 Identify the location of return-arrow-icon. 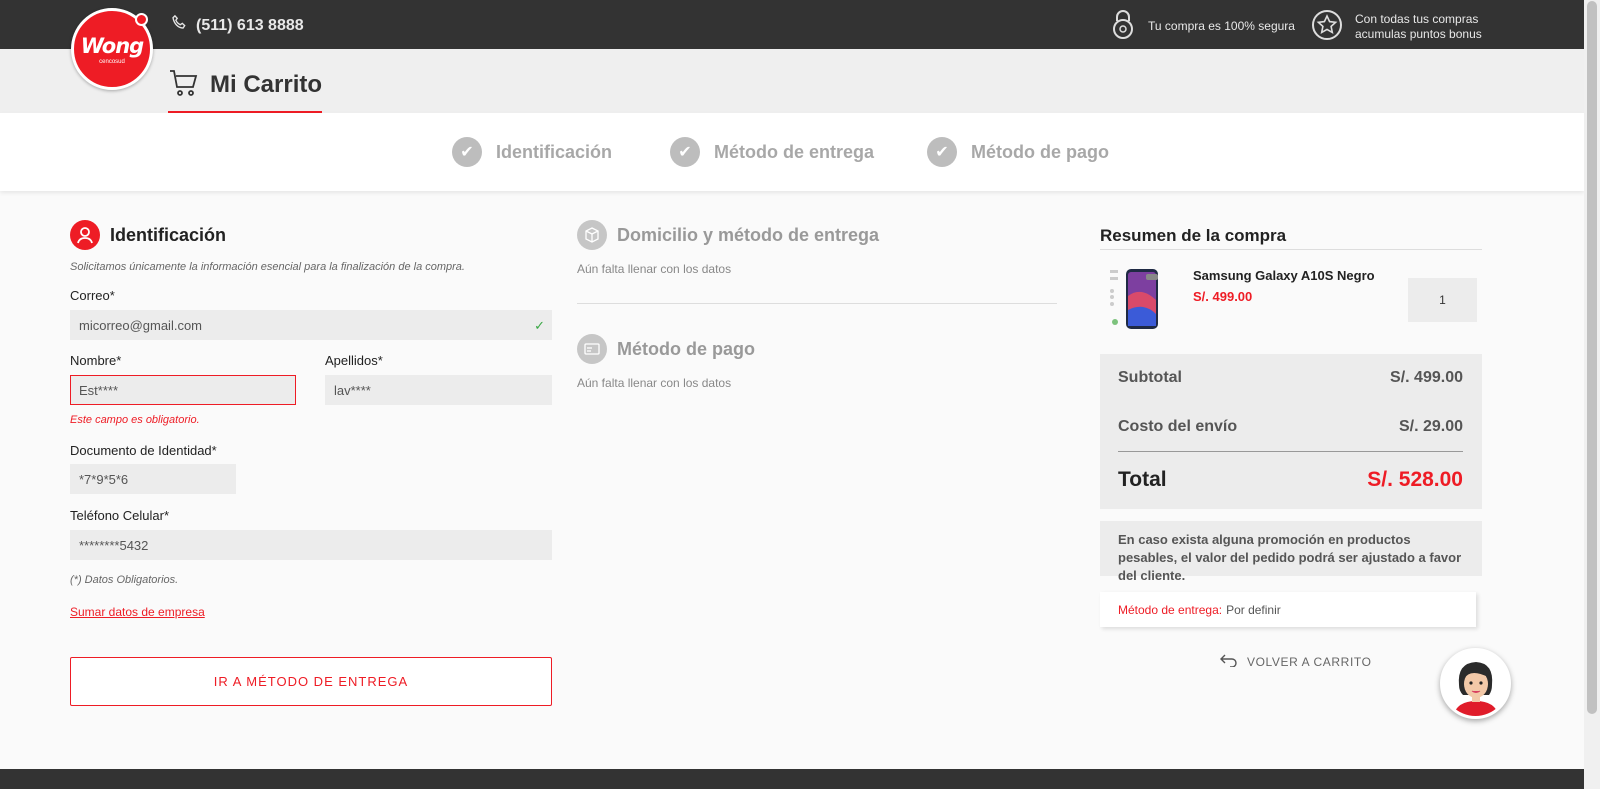
(1229, 661).